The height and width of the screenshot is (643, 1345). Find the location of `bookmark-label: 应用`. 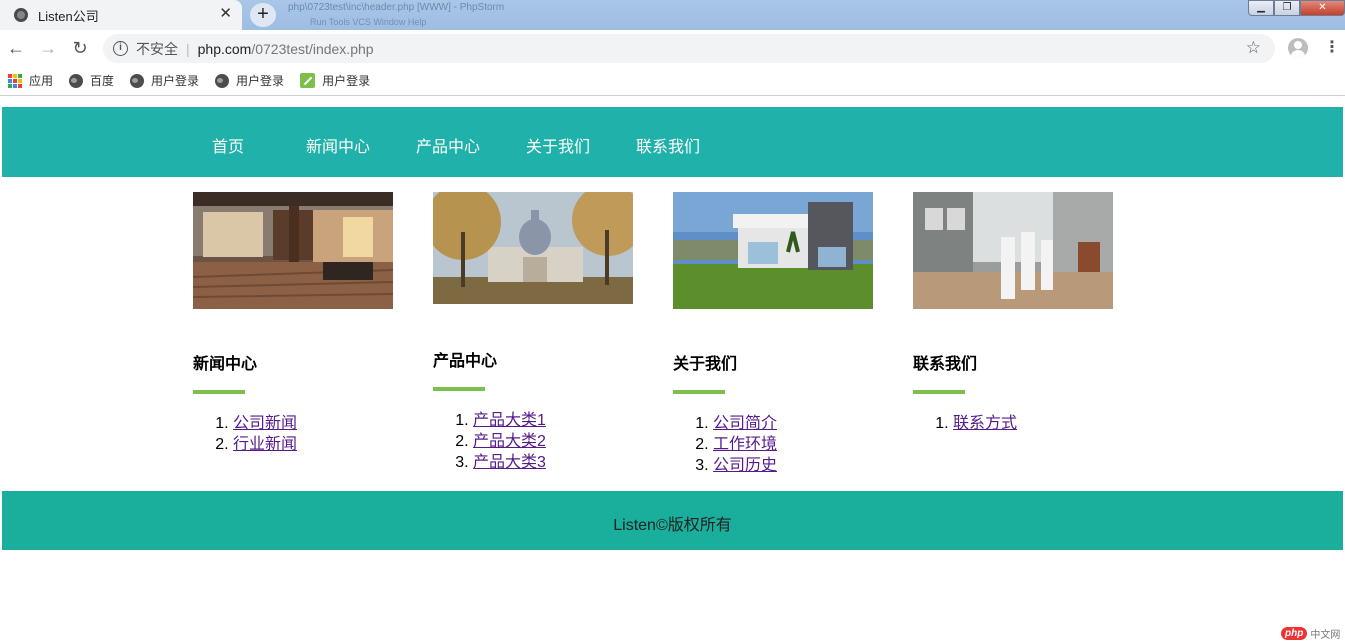

bookmark-label: 应用 is located at coordinates (41, 81).